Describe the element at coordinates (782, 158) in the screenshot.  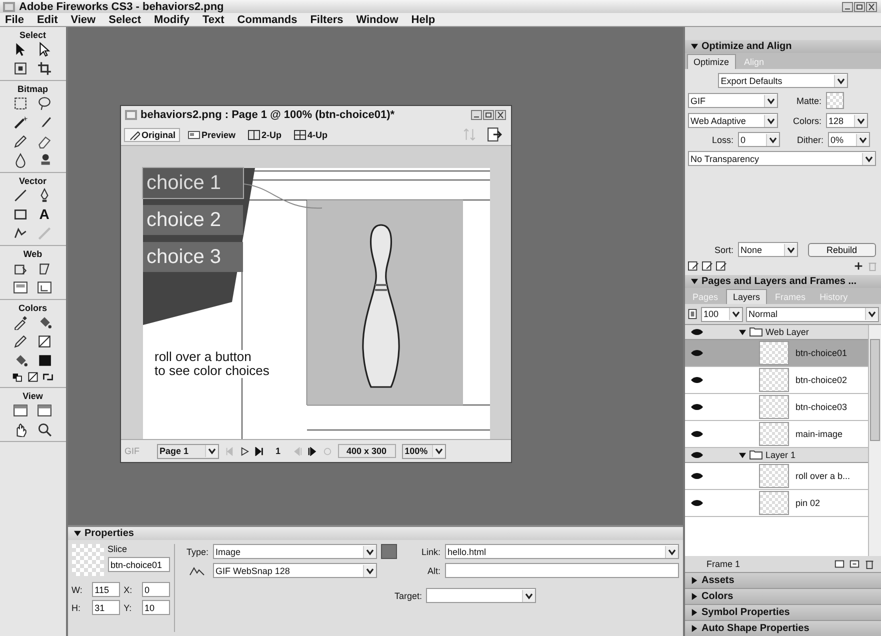
I see `transparency-dropdown: No Transparency` at that location.